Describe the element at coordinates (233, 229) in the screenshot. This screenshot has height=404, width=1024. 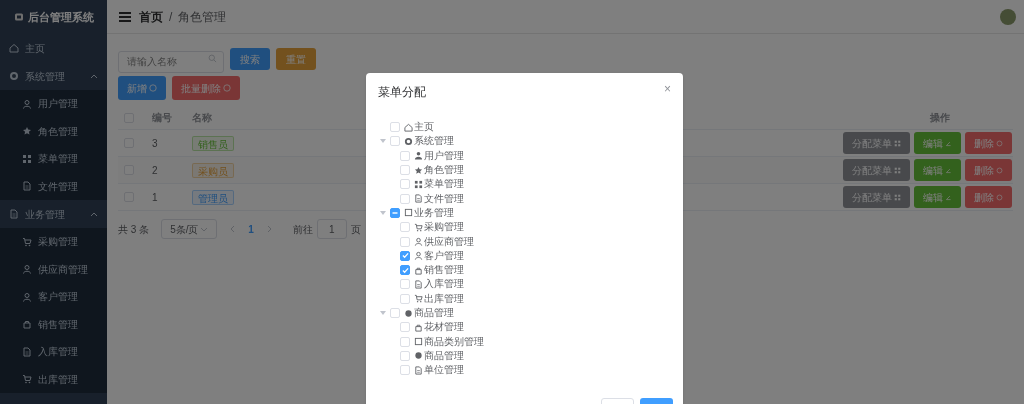
I see `chevron-left-icon` at that location.